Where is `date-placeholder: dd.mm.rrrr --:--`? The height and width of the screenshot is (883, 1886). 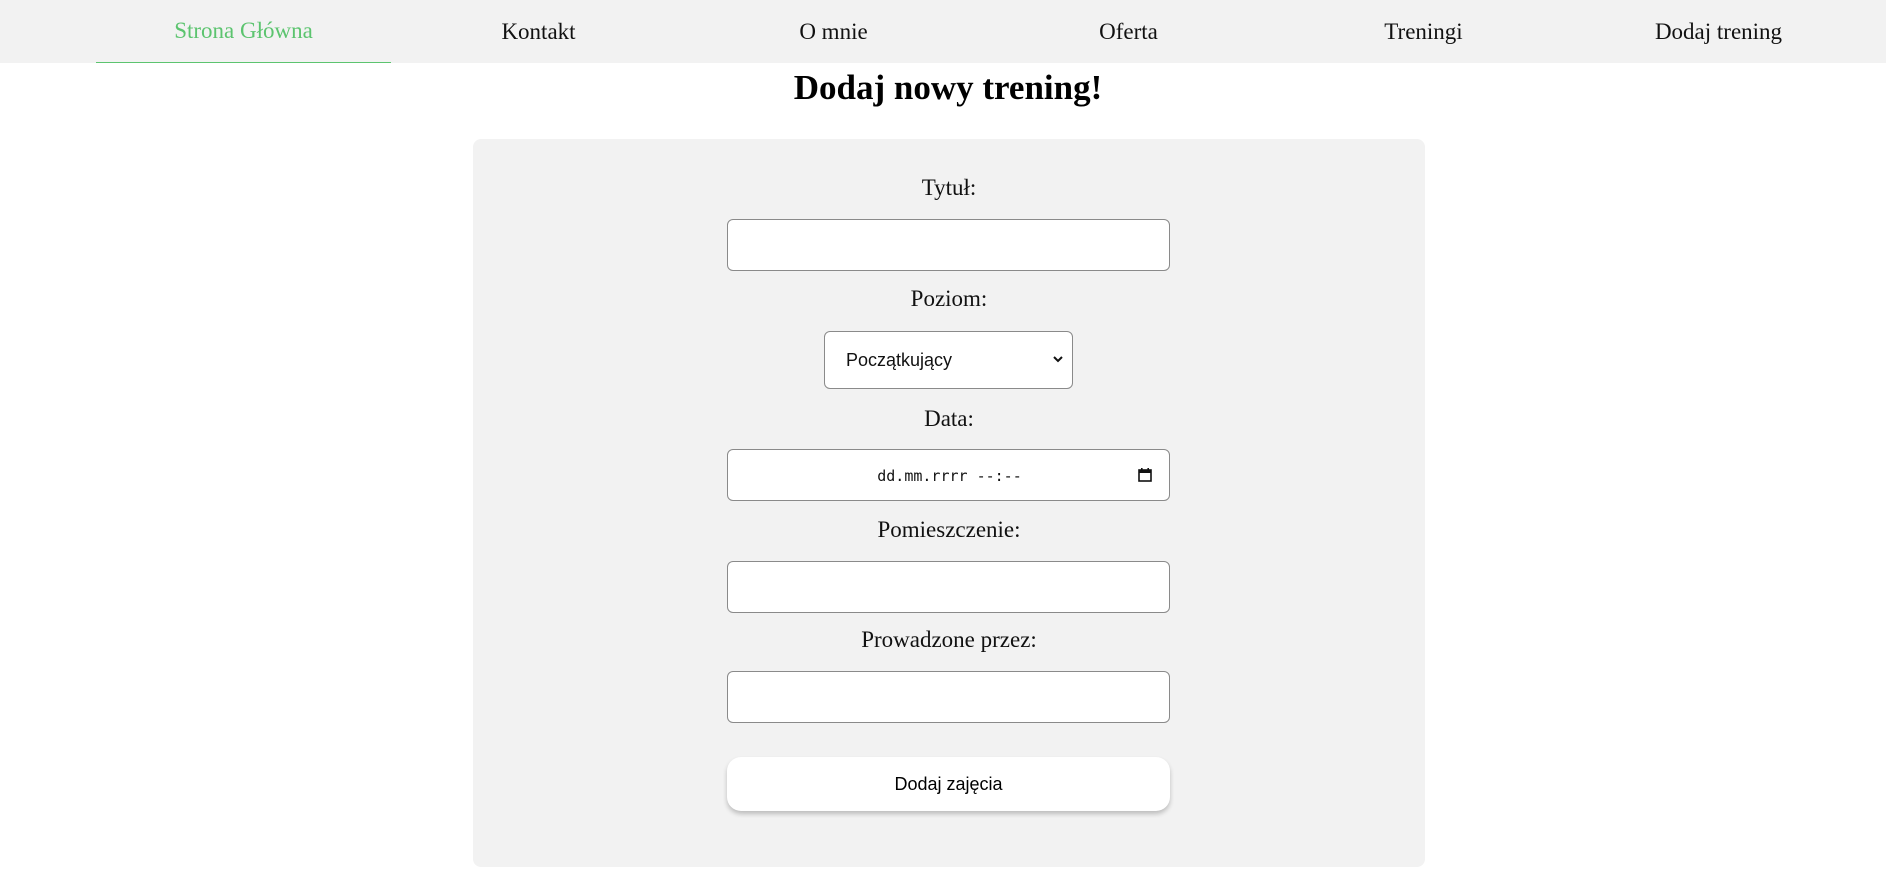 date-placeholder: dd.mm.rrrr --:-- is located at coordinates (949, 476).